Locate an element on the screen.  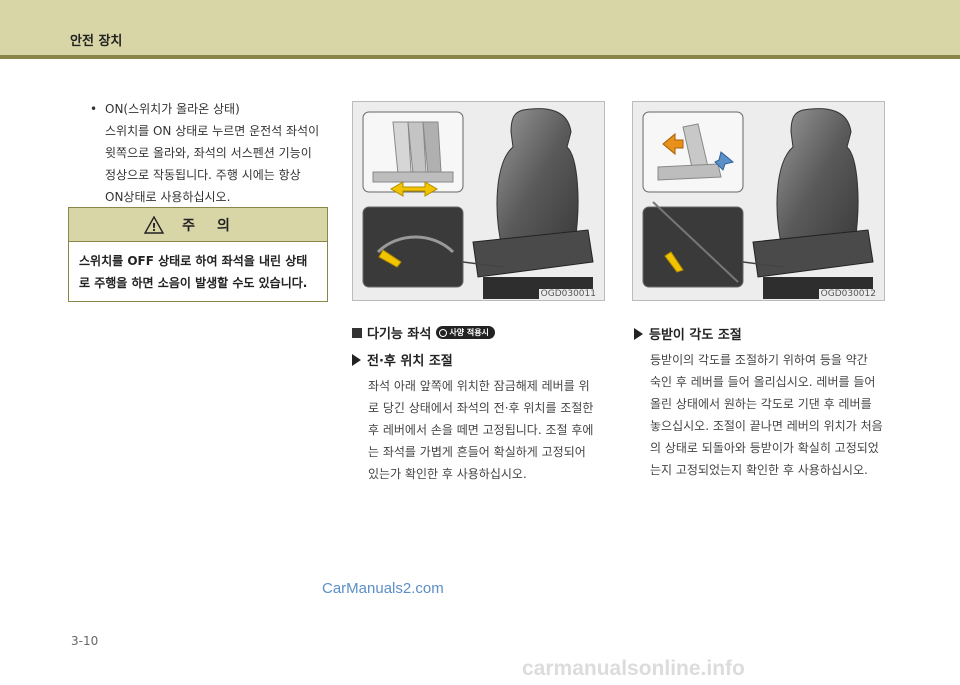
paragraph-line: 는 좌석를 가볍게 흔들어 확실하게 고정되어 is located at coordinates (477, 452).